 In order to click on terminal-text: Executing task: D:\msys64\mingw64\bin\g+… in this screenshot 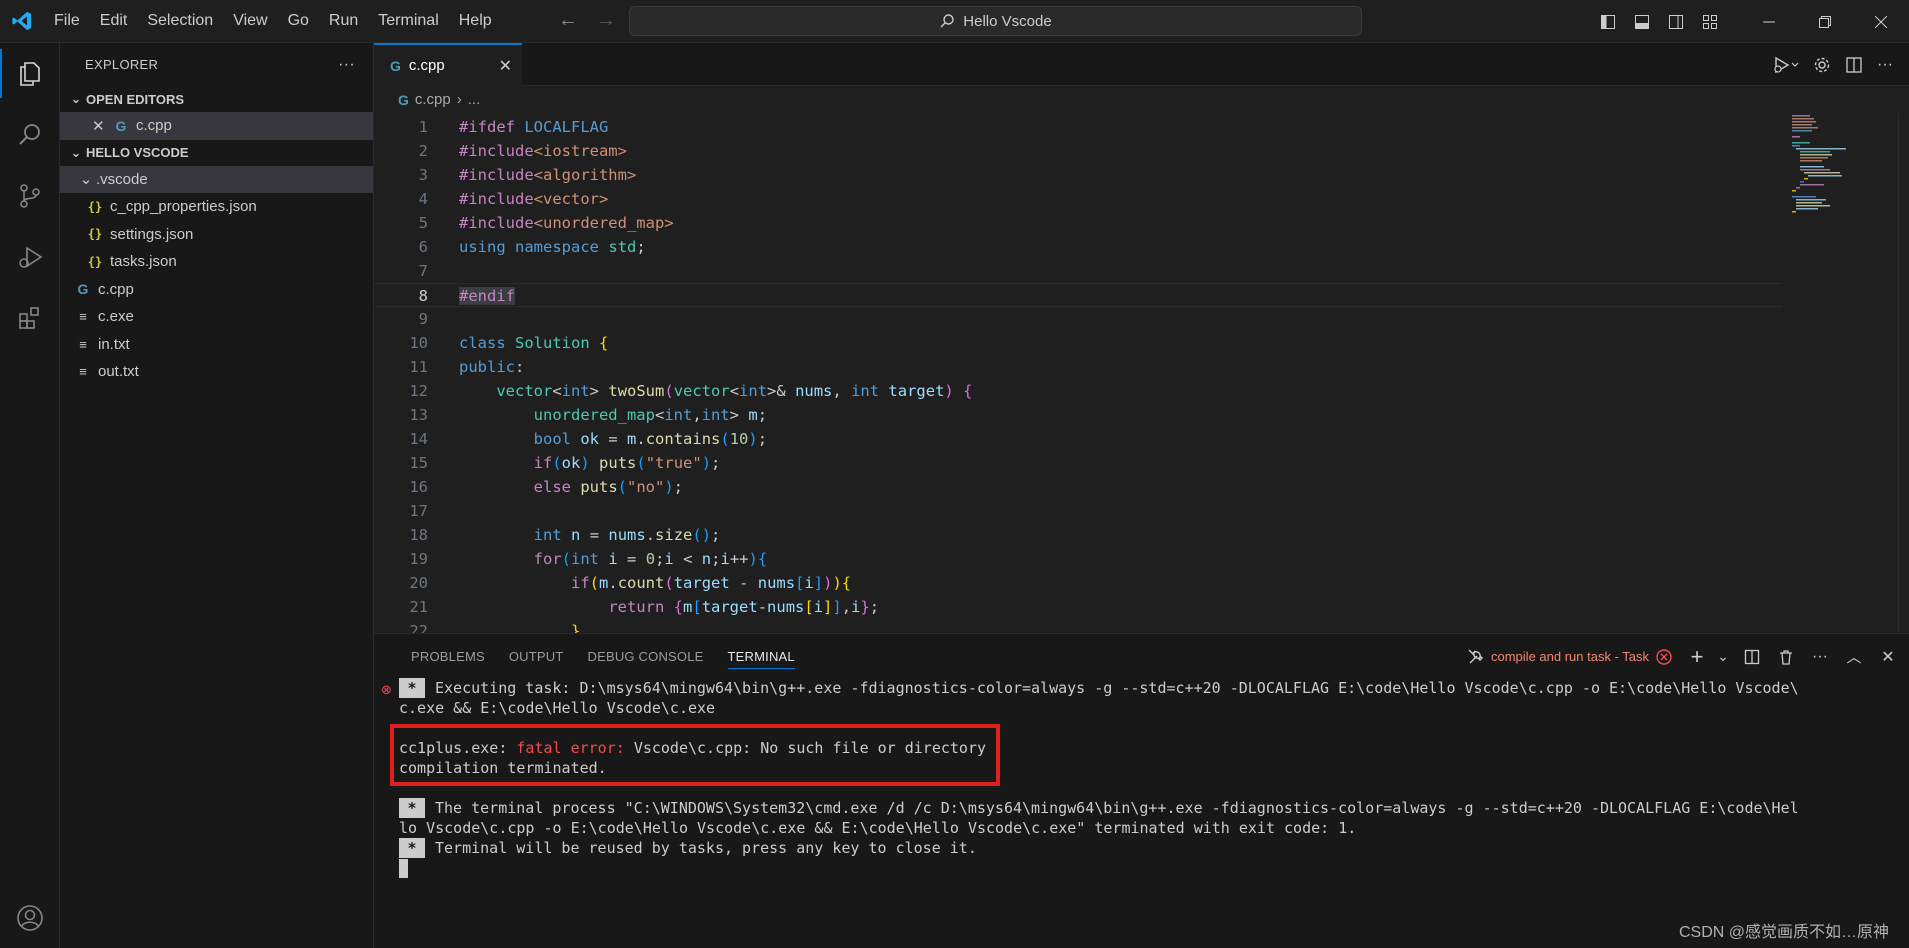, I will do `click(1117, 688)`.